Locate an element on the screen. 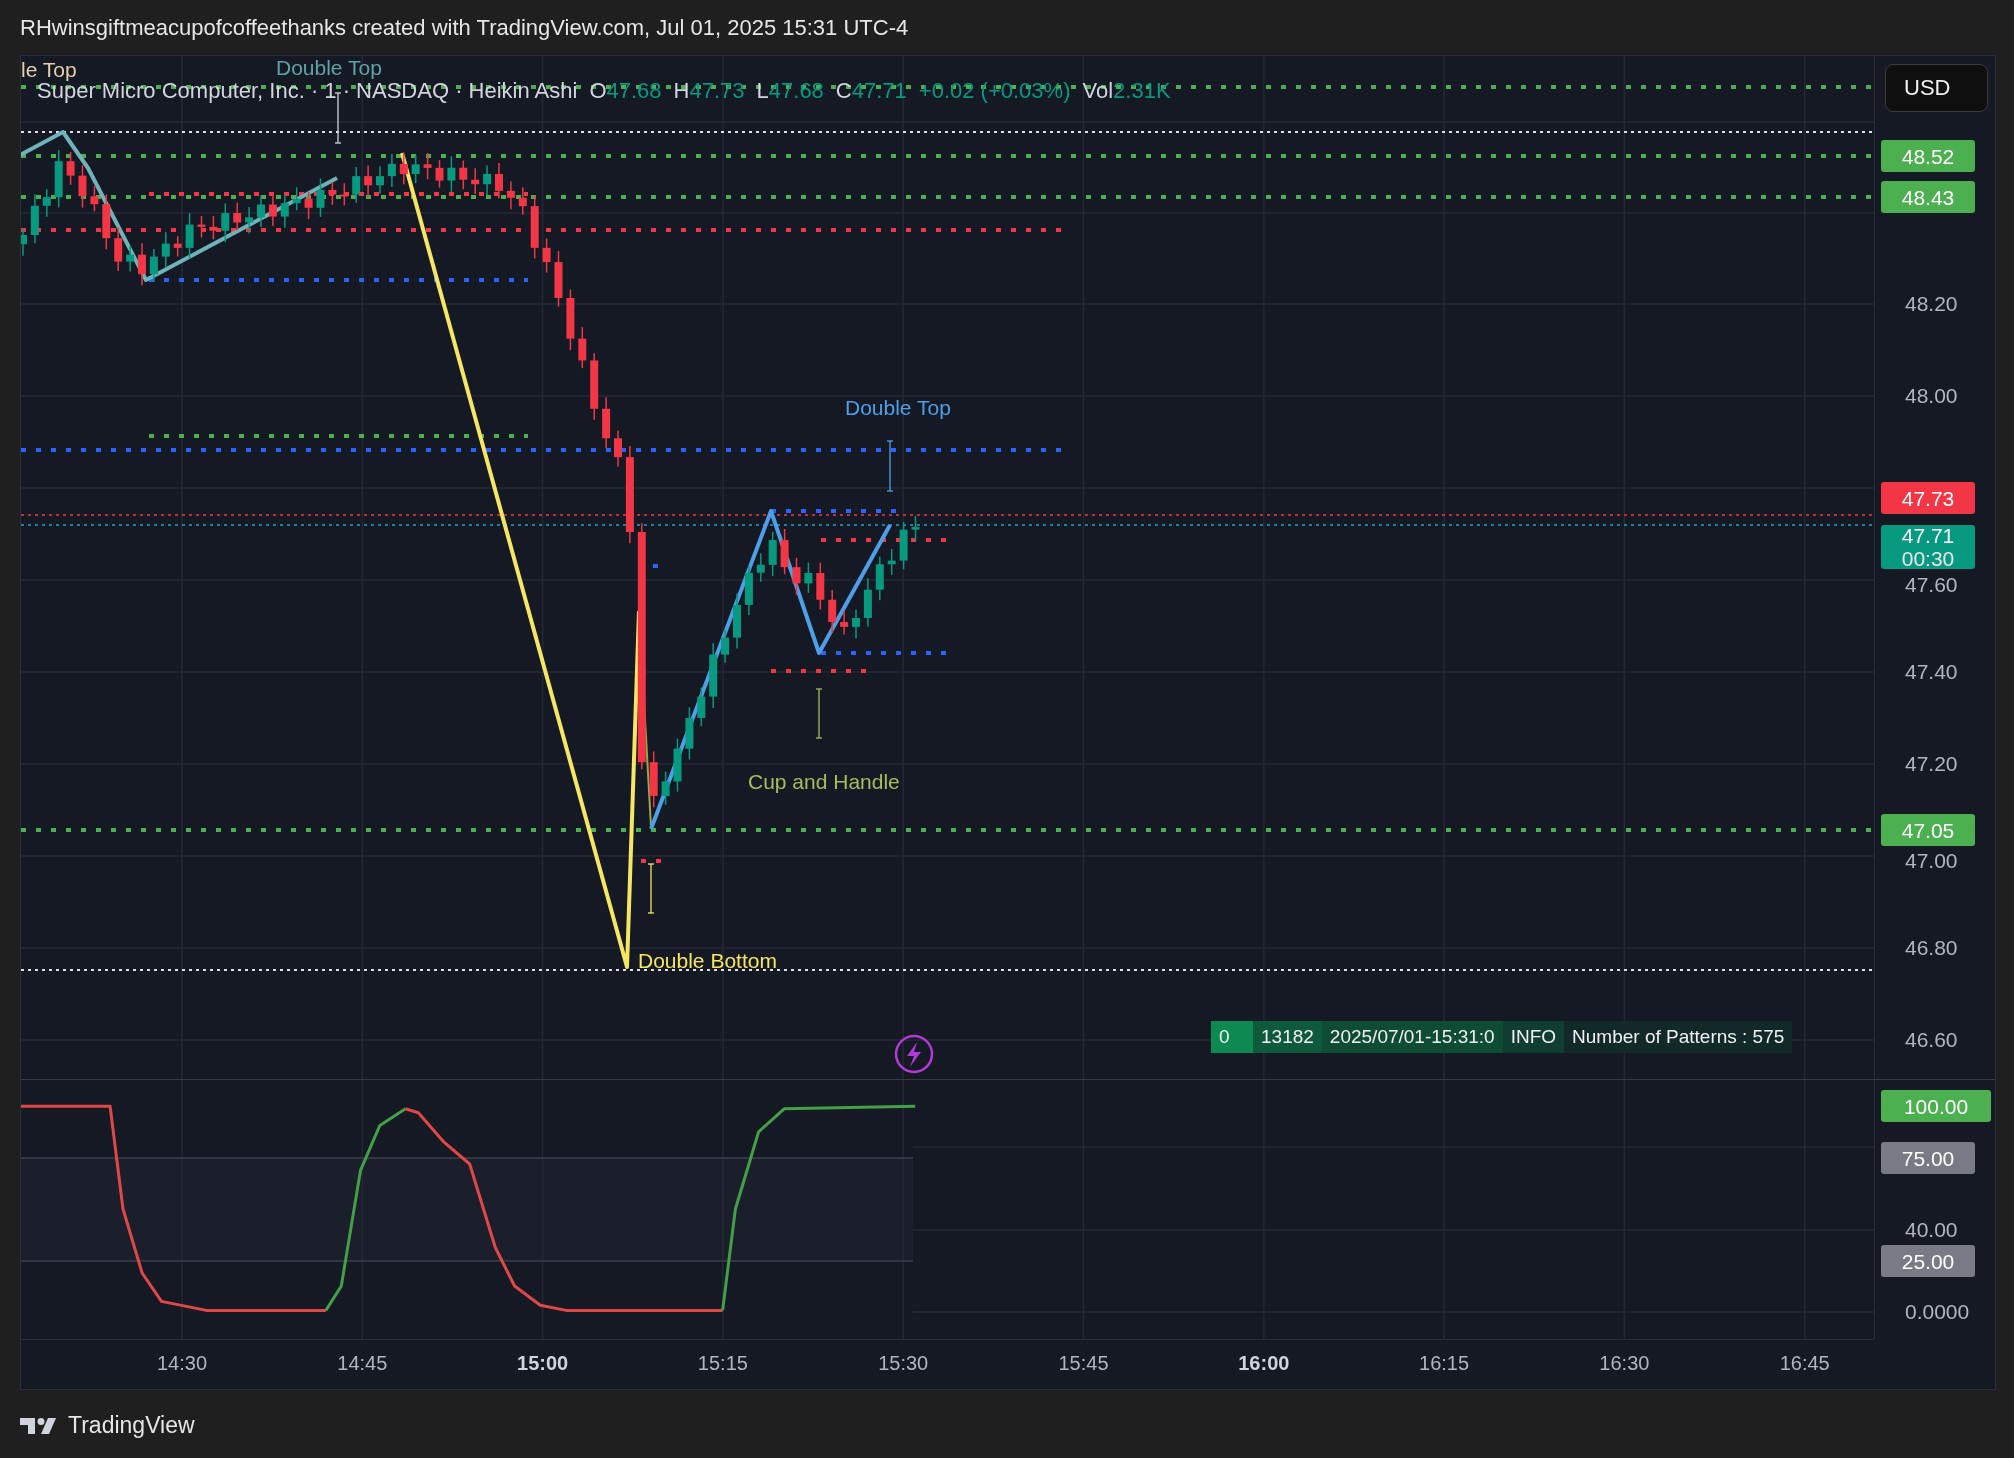 Image resolution: width=2014 pixels, height=1458 pixels. brand-name: TradingView is located at coordinates (131, 1425).